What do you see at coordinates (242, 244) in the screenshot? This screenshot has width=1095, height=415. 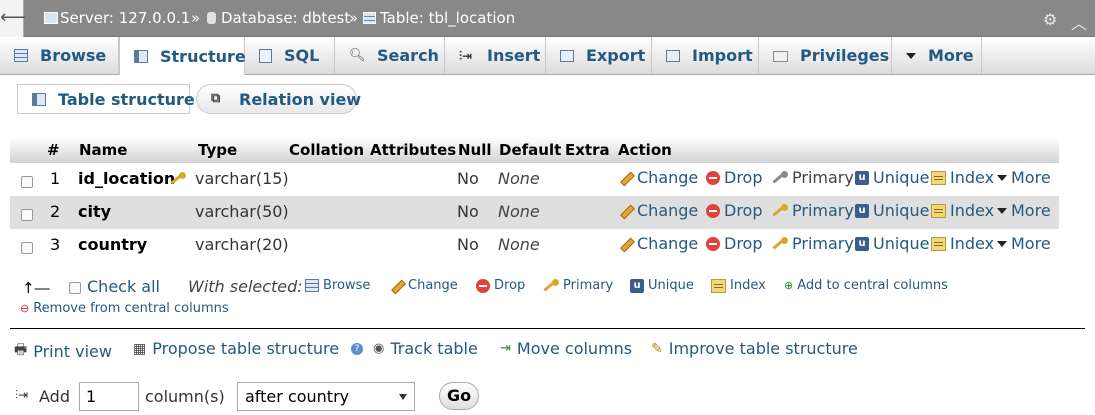 I see `column-type: varchar(20)` at bounding box center [242, 244].